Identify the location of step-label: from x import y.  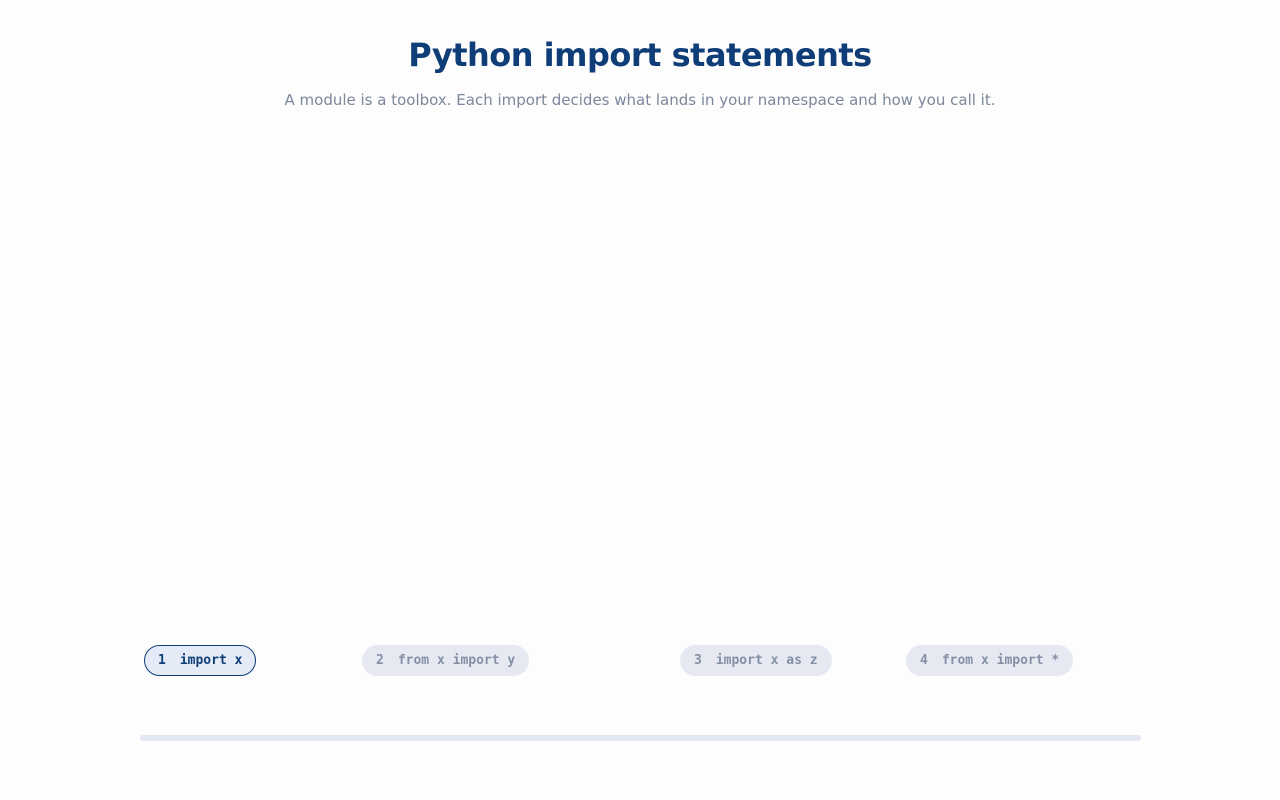
(456, 660).